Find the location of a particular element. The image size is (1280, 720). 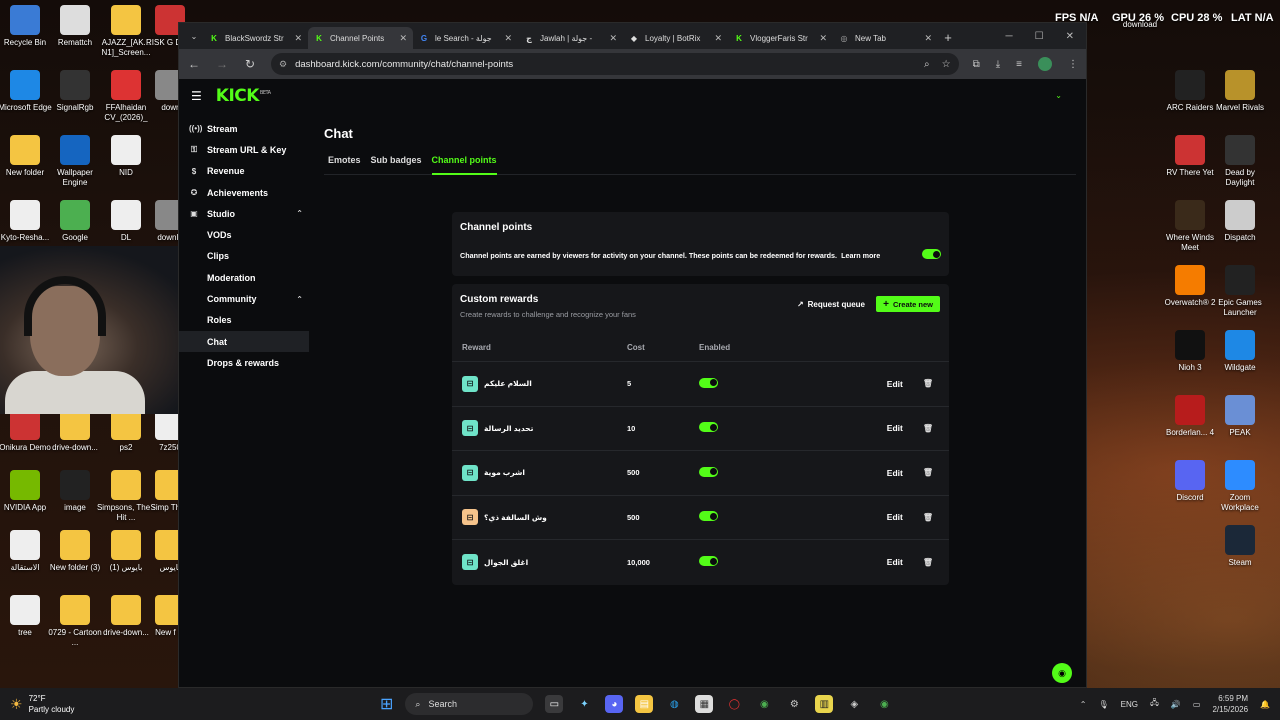

sidebar-item-community: Community ⌃ is located at coordinates (244, 298).